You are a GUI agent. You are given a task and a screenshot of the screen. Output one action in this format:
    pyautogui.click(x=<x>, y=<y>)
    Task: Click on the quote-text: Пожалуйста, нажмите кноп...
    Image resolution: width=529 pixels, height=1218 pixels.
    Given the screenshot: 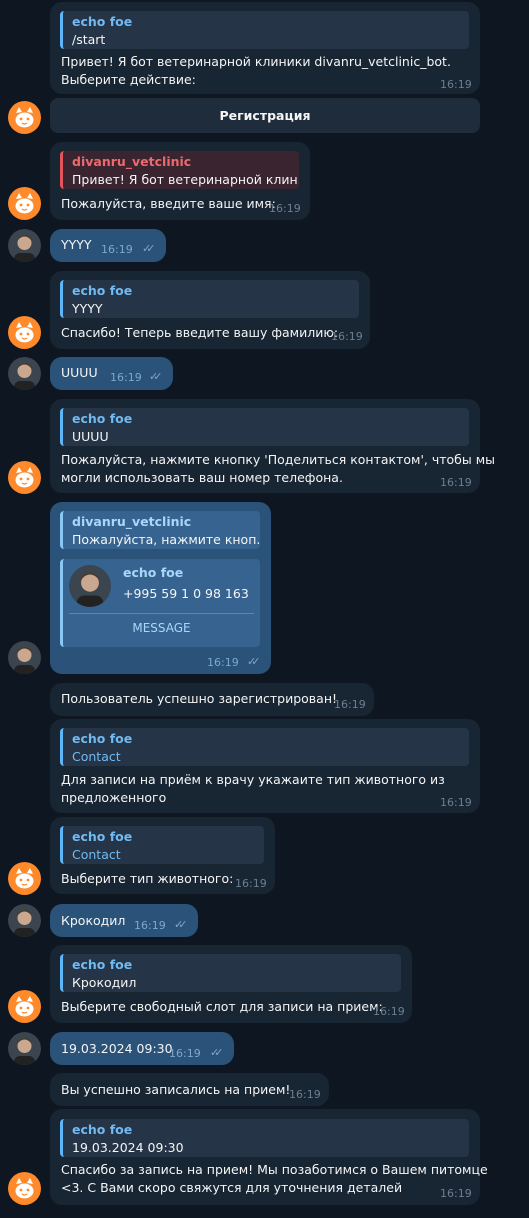 What is the action you would take?
    pyautogui.click(x=166, y=539)
    